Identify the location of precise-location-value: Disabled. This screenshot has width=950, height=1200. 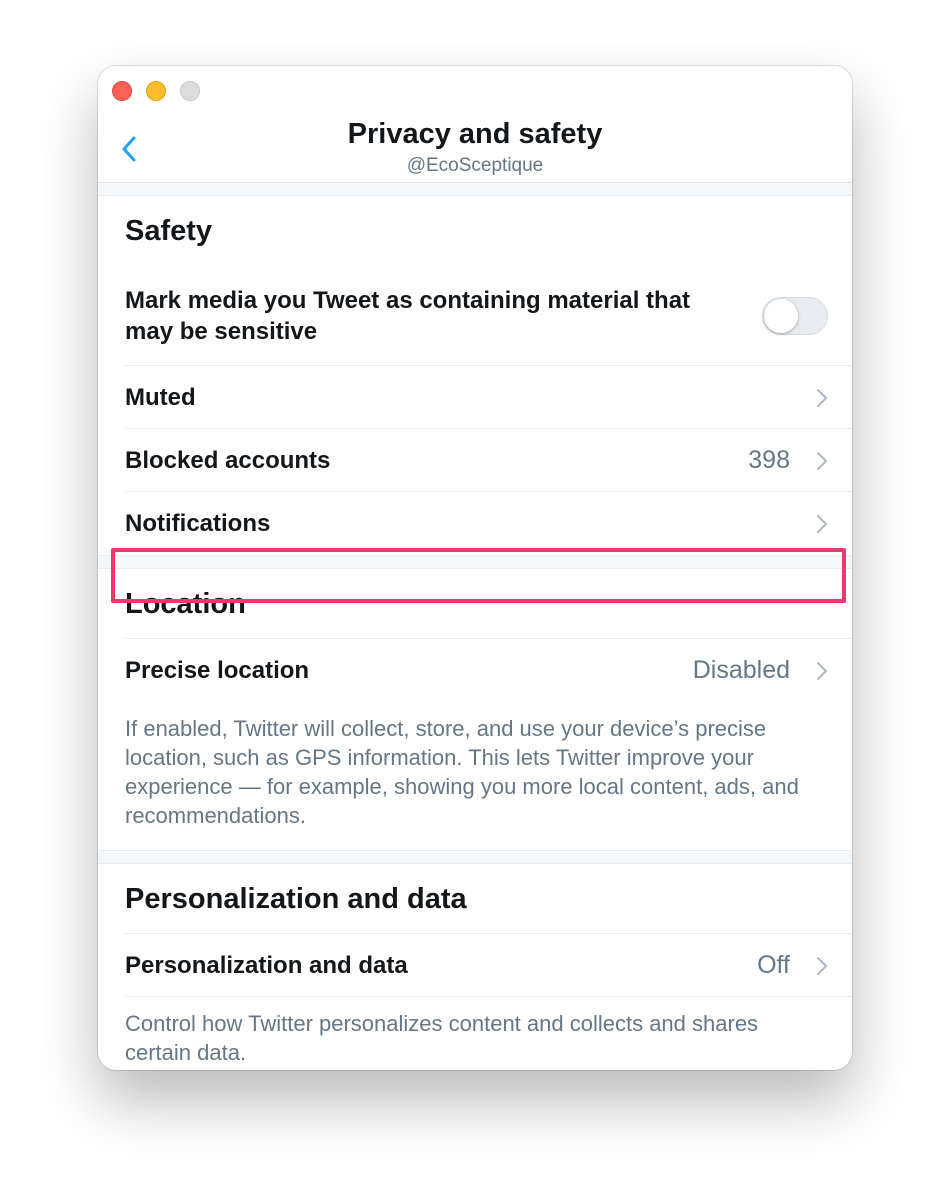
(741, 670).